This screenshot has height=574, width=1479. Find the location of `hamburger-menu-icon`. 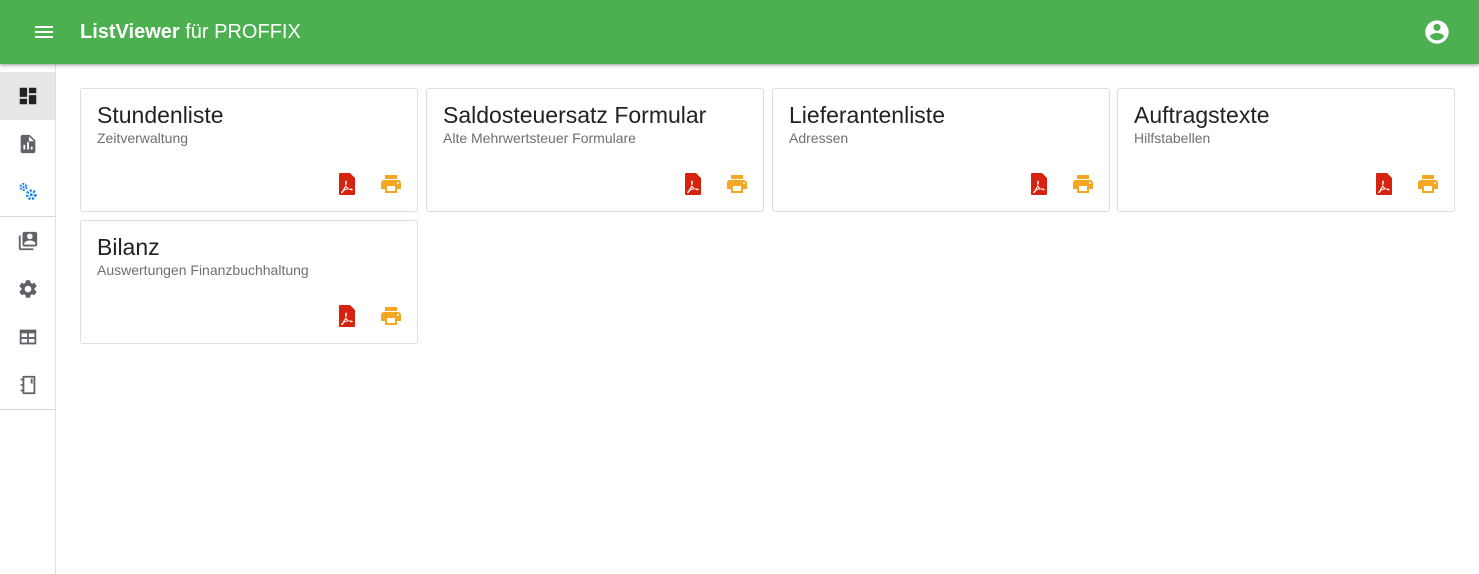

hamburger-menu-icon is located at coordinates (44, 32).